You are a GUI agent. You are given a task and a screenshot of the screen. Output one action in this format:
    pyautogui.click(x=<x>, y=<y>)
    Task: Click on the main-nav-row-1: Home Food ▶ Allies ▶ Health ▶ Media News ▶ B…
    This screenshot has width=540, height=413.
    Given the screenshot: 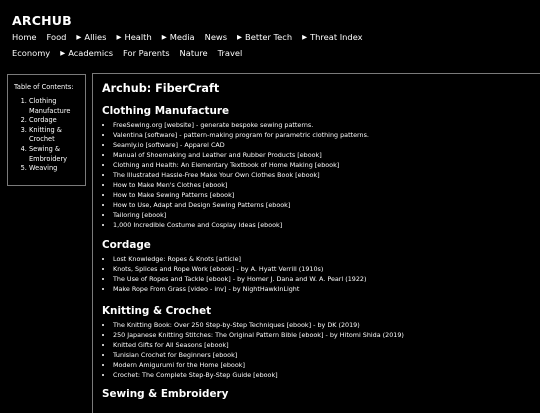 What is the action you would take?
    pyautogui.click(x=187, y=37)
    